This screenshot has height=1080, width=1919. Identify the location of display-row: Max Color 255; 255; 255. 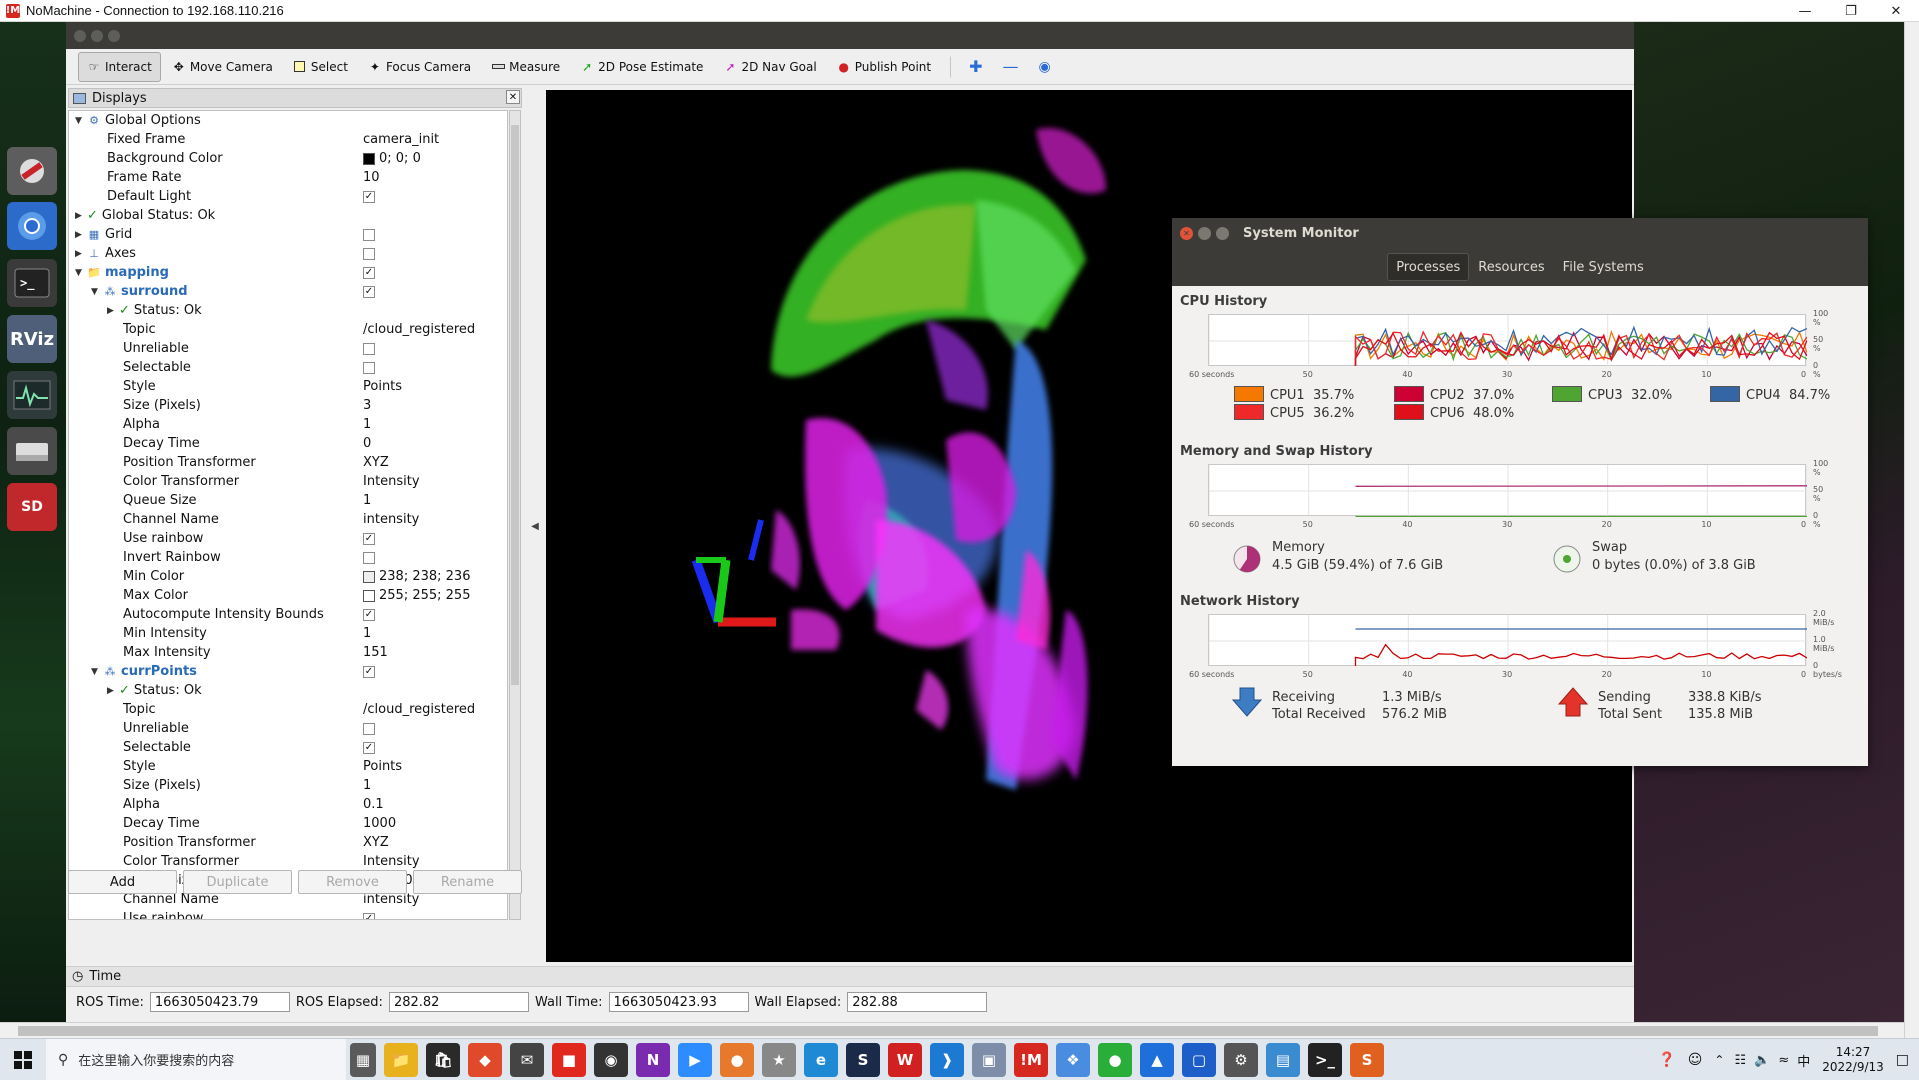
(288, 595).